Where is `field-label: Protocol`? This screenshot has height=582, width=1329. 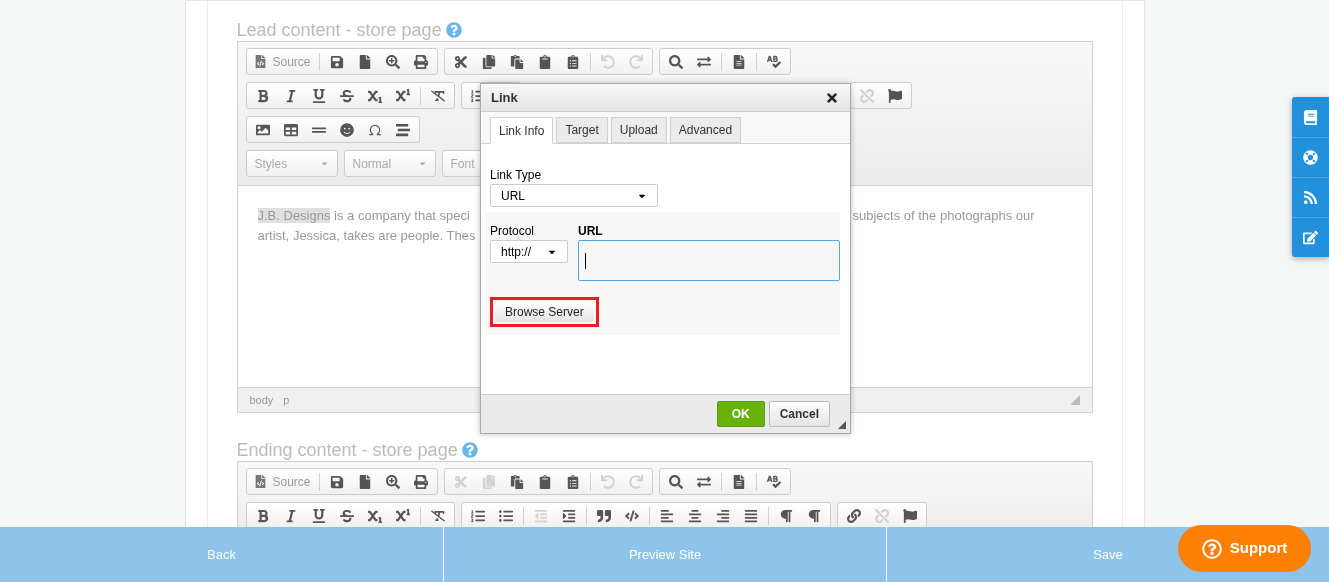 field-label: Protocol is located at coordinates (513, 231).